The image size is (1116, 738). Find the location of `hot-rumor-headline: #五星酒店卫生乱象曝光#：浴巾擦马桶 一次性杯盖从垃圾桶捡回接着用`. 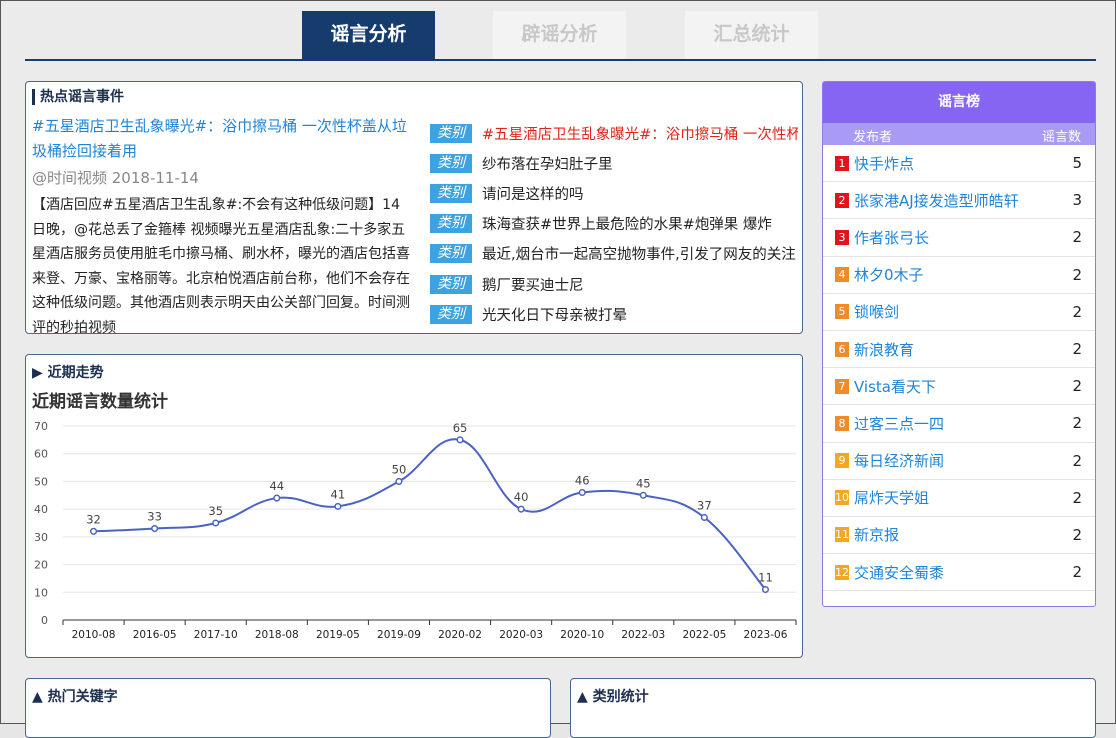

hot-rumor-headline: #五星酒店卫生乱象曝光#：浴巾擦马桶 一次性杯盖从垃圾桶捡回接着用 is located at coordinates (221, 139).